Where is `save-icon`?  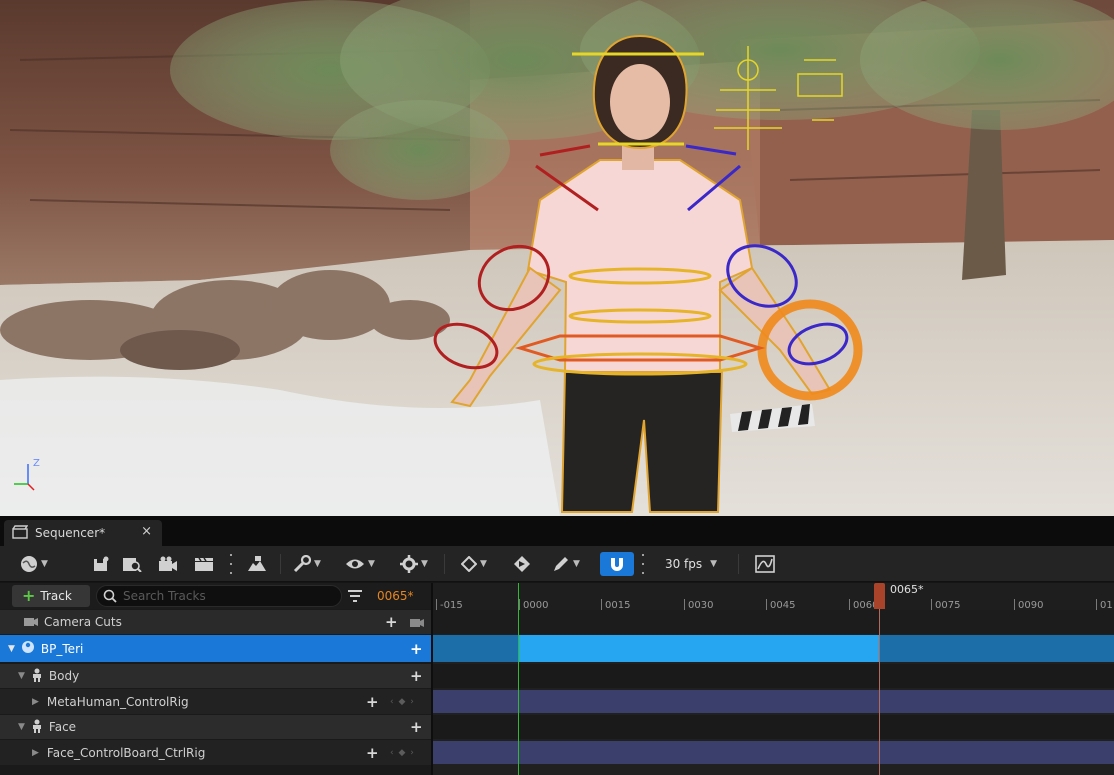 save-icon is located at coordinates (101, 563).